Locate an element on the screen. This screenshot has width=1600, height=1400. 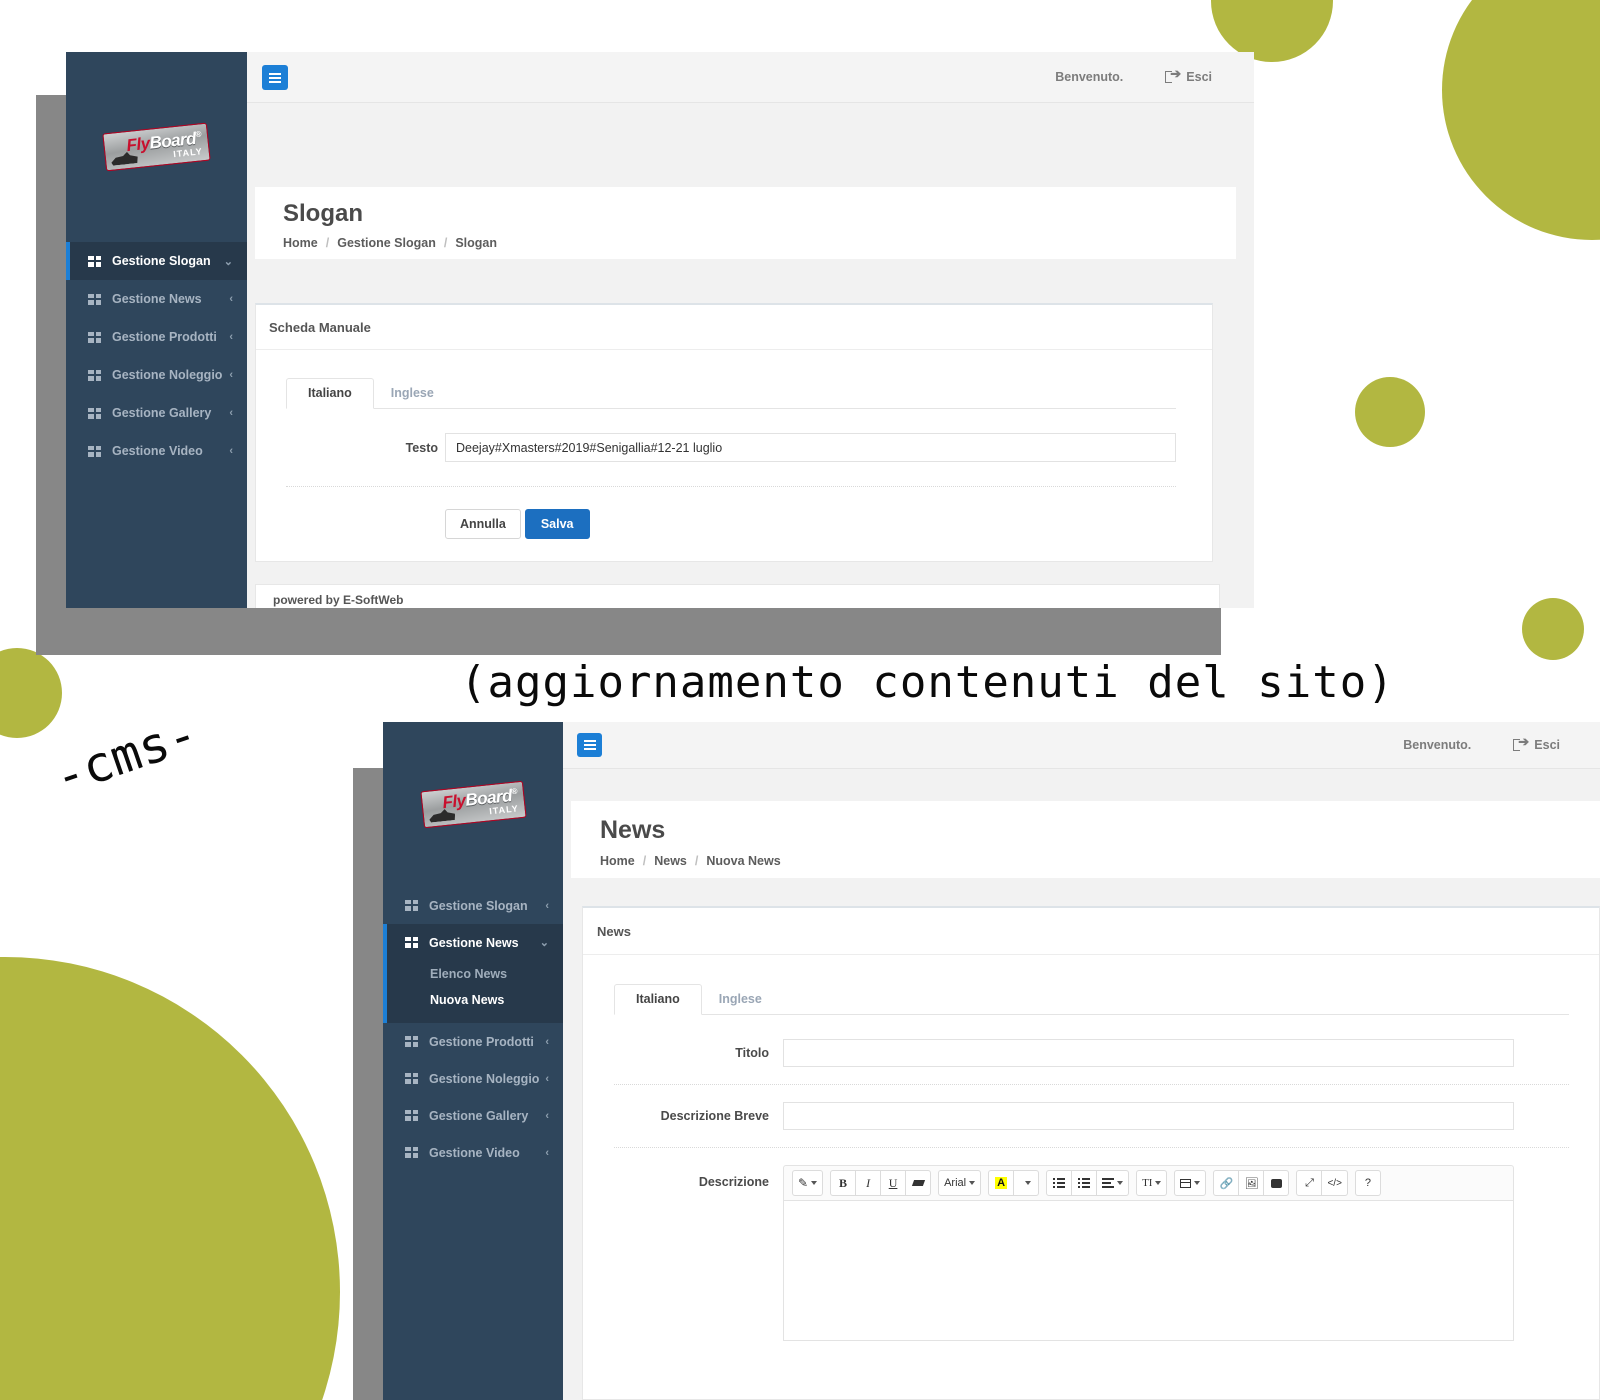
sidebar-subitem-nuova-news: Nuova News is located at coordinates (473, 1000).